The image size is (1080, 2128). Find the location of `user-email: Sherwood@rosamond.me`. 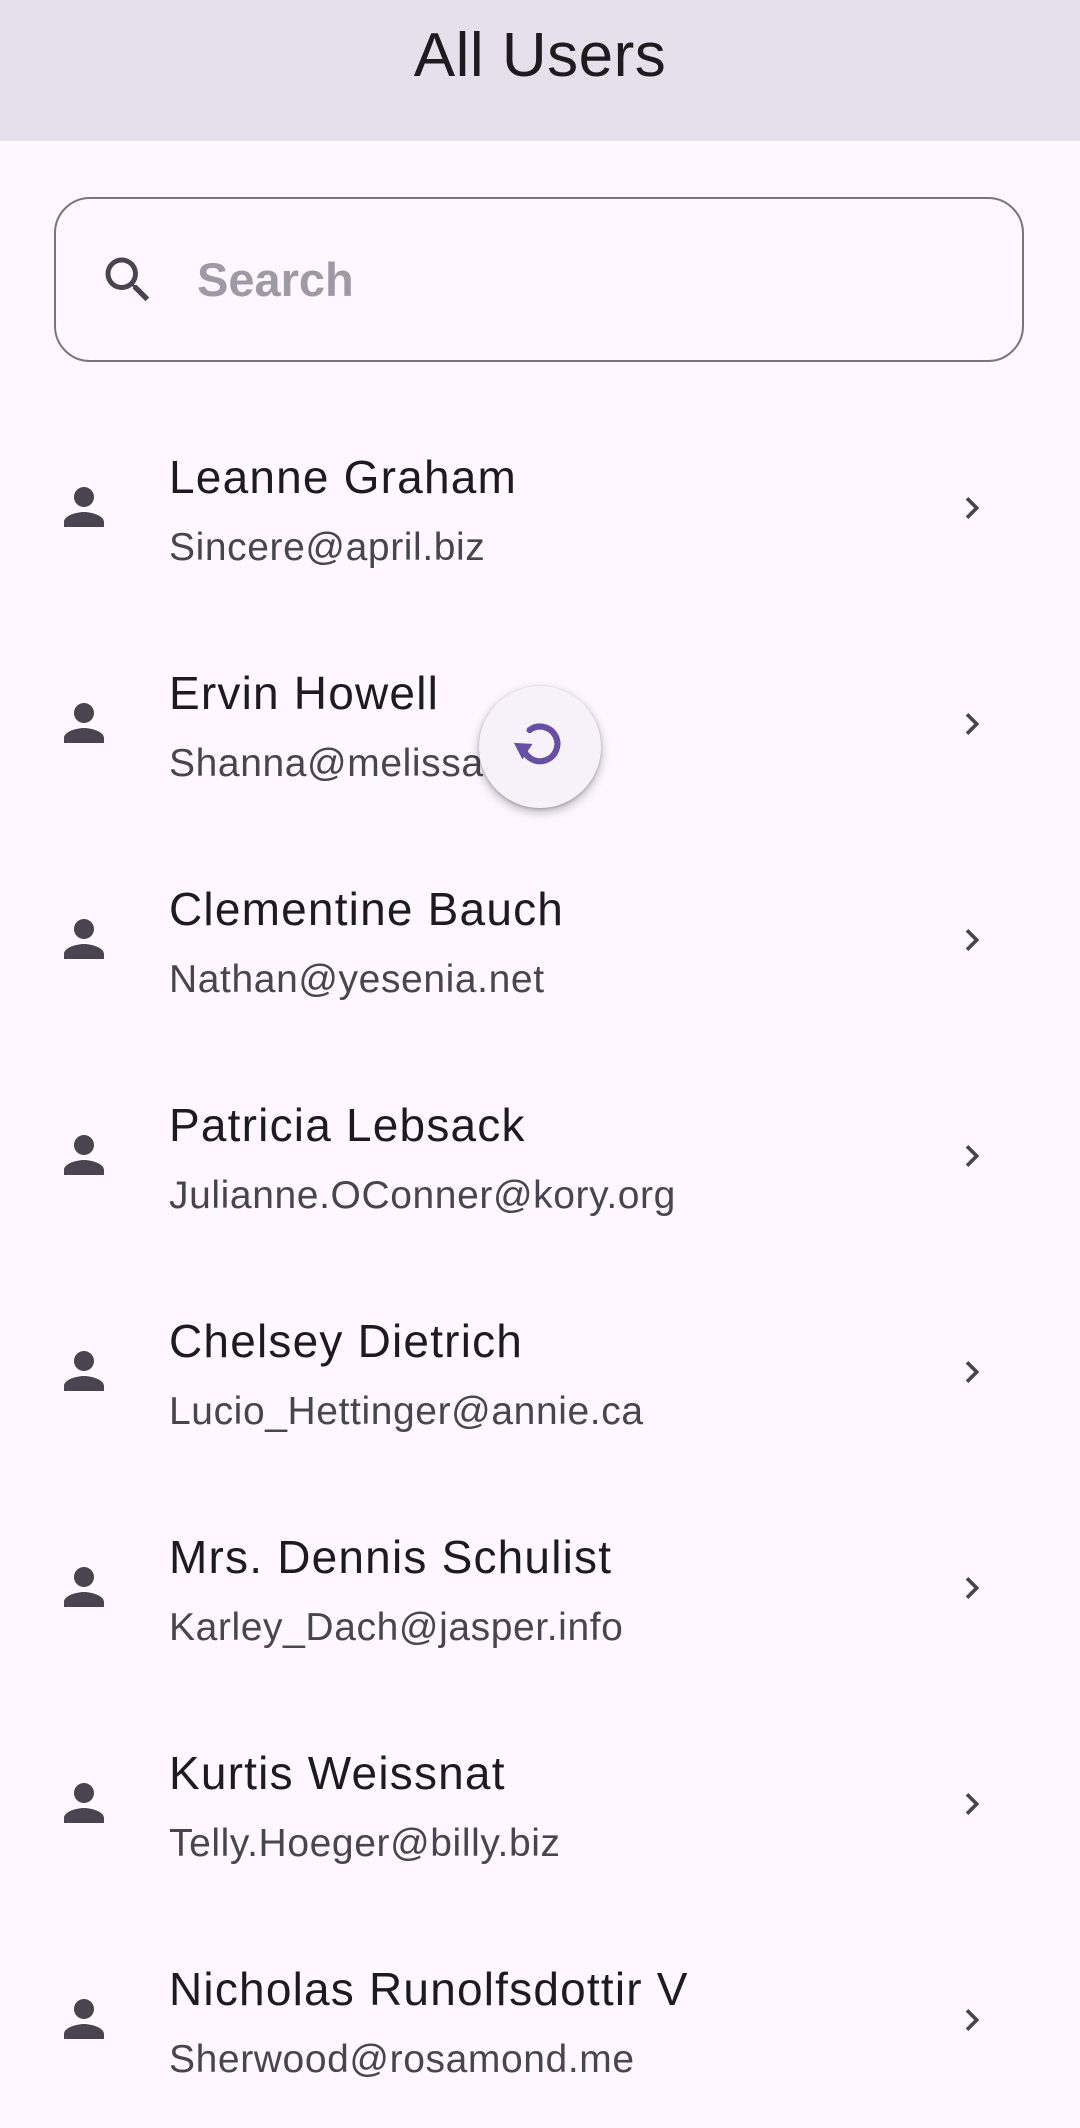

user-email: Sherwood@rosamond.me is located at coordinates (402, 2059).